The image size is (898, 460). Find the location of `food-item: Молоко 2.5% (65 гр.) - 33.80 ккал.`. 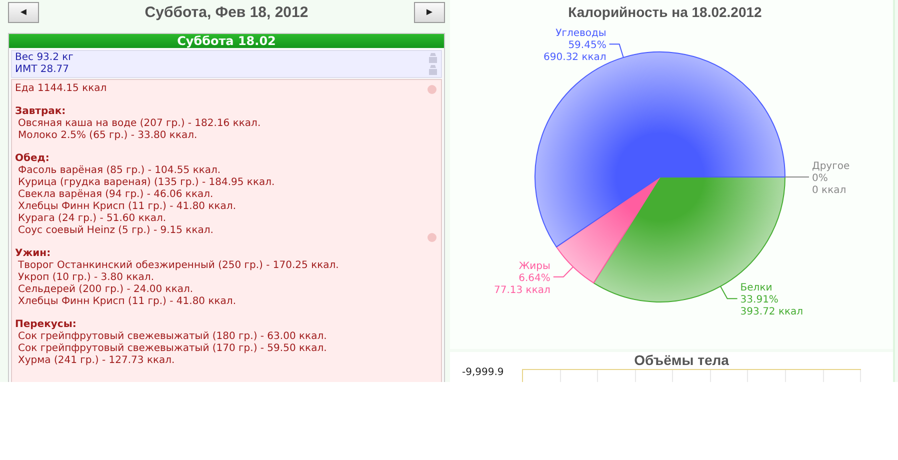

food-item: Молоко 2.5% (65 гр.) - 33.80 ккал. is located at coordinates (108, 136).